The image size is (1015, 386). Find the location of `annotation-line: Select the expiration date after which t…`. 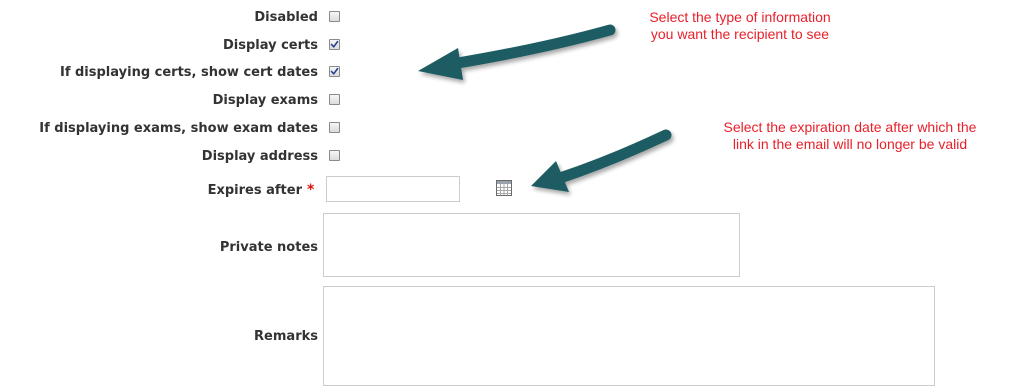

annotation-line: Select the expiration date after which t… is located at coordinates (850, 127).